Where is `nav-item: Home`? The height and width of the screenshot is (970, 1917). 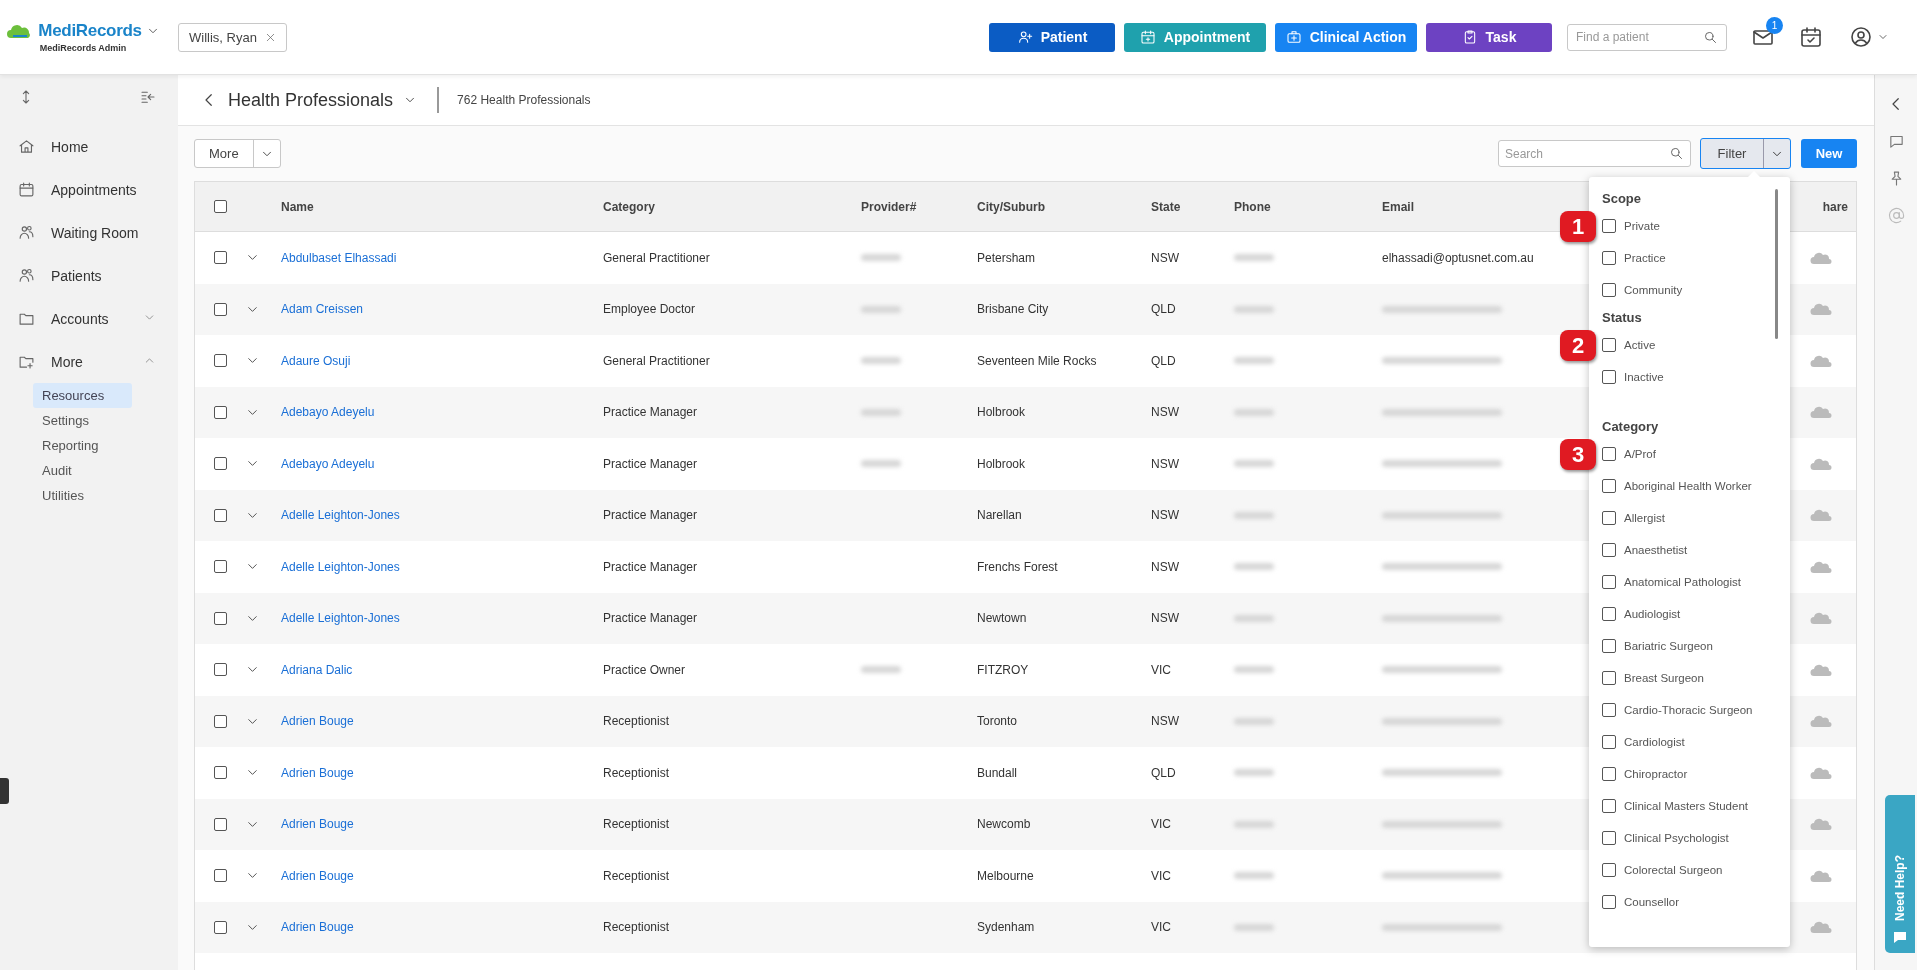 nav-item: Home is located at coordinates (89, 146).